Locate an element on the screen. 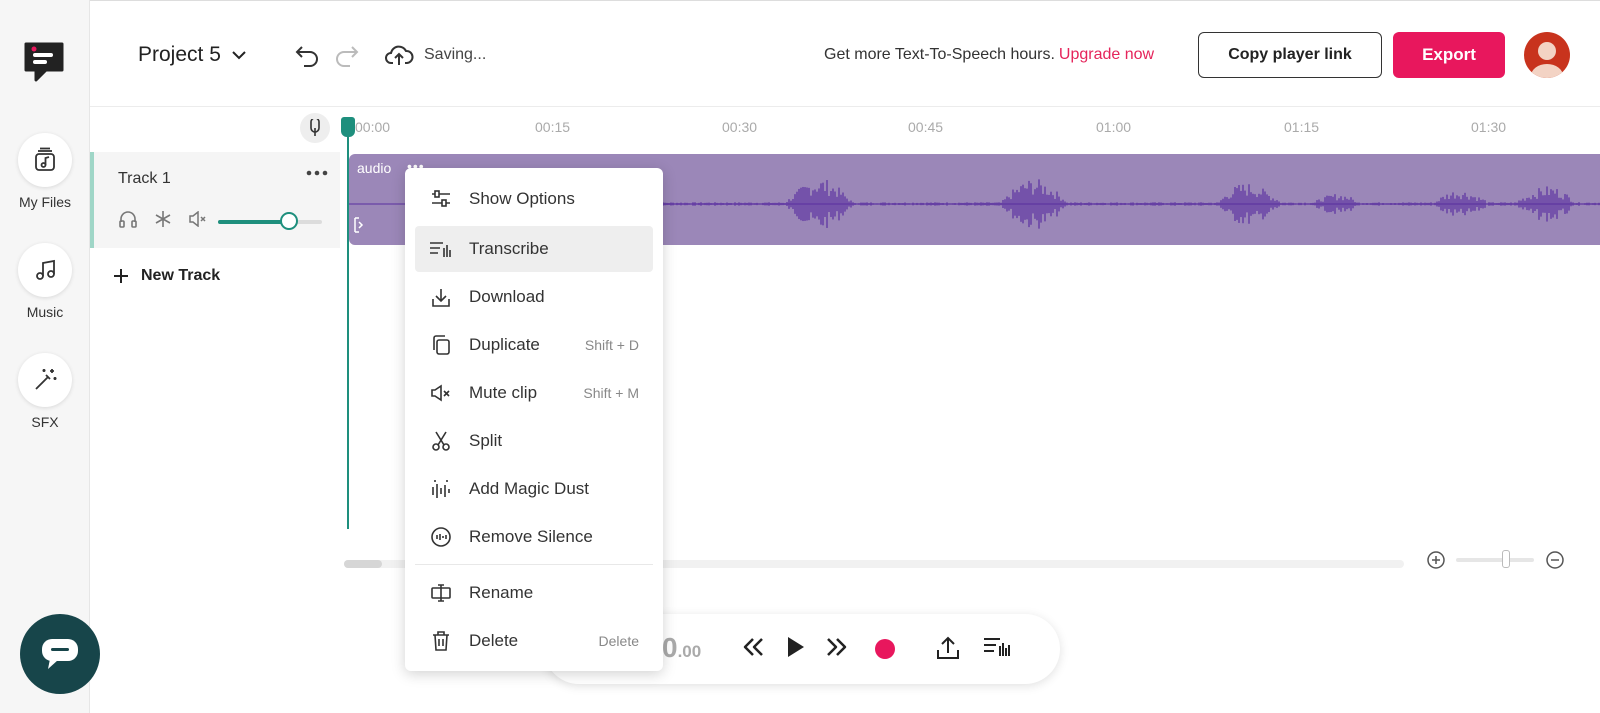 This screenshot has height=713, width=1600. redo-button is located at coordinates (347, 55).